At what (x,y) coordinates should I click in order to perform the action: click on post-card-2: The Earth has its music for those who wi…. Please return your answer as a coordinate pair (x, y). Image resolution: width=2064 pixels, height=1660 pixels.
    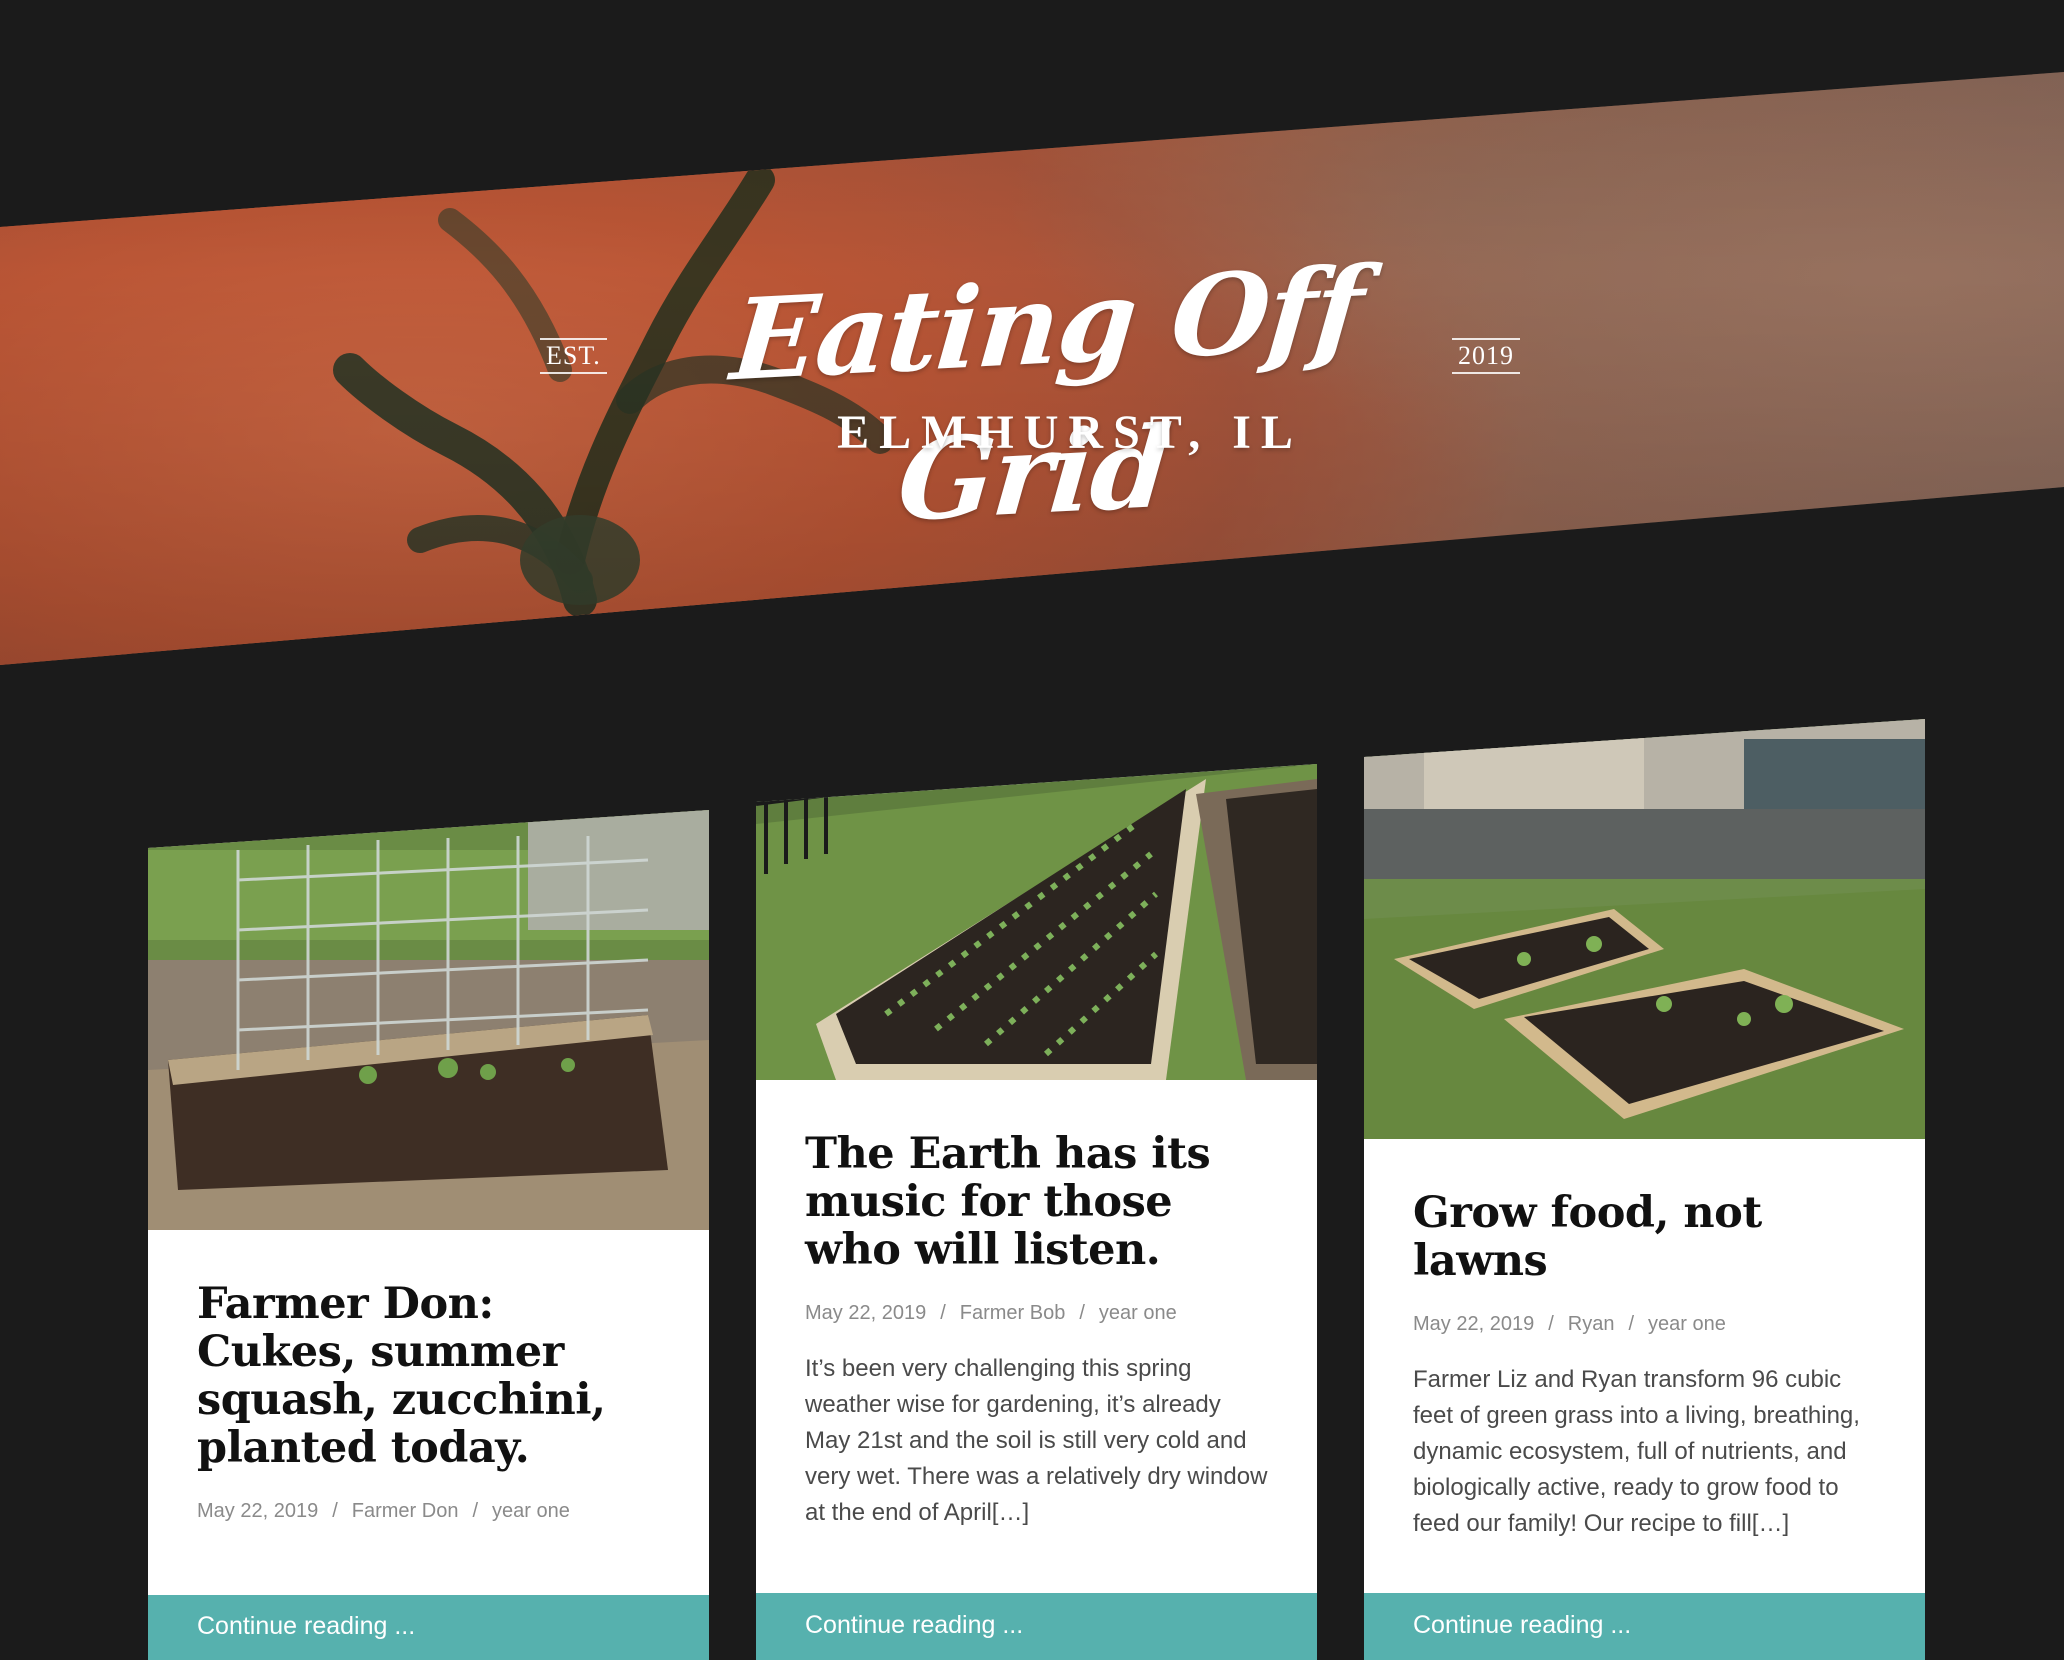
    Looking at the image, I should click on (1036, 1212).